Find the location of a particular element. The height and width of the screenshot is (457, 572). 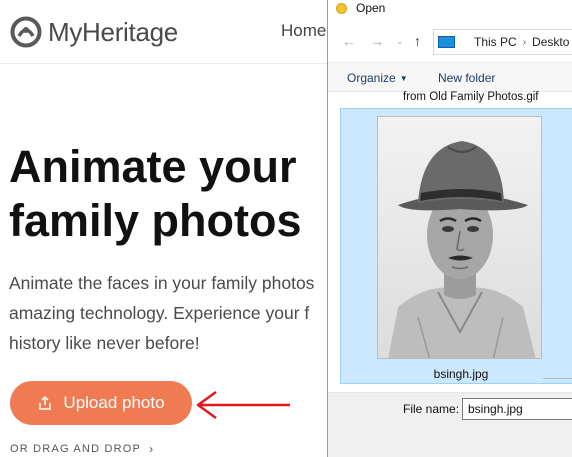

file-name-row: File name: bsingh.jpg is located at coordinates (450, 412).